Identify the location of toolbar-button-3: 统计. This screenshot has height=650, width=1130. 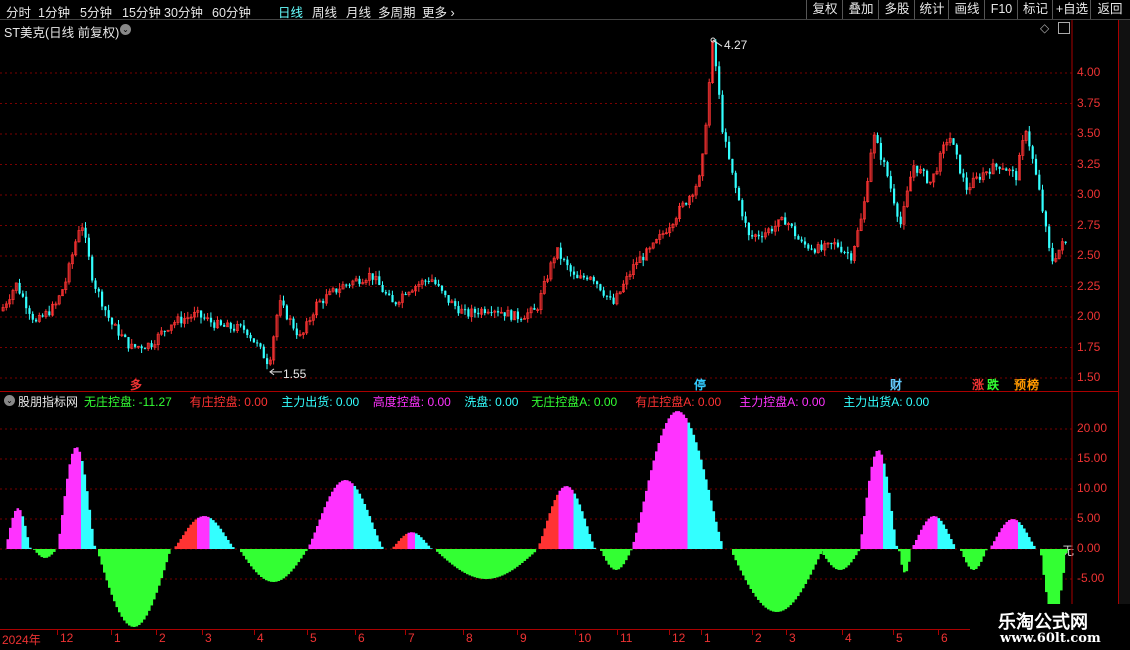
(931, 9).